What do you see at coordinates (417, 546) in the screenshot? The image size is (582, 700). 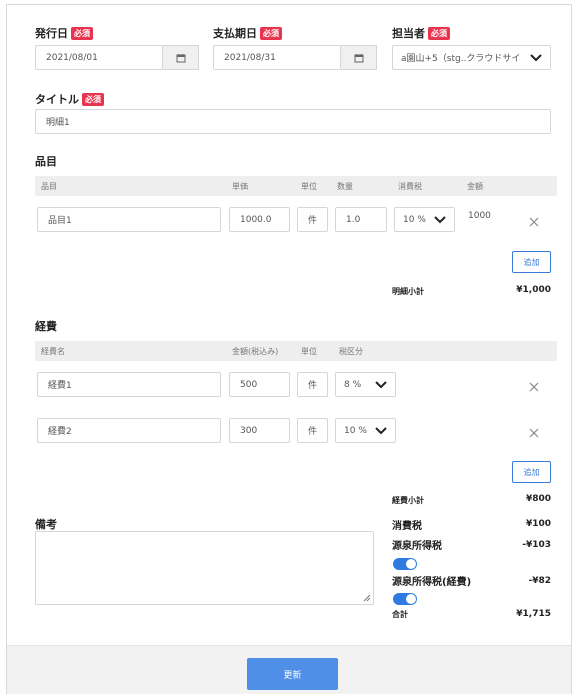 I see `withholding-tax-label: 源泉所得税` at bounding box center [417, 546].